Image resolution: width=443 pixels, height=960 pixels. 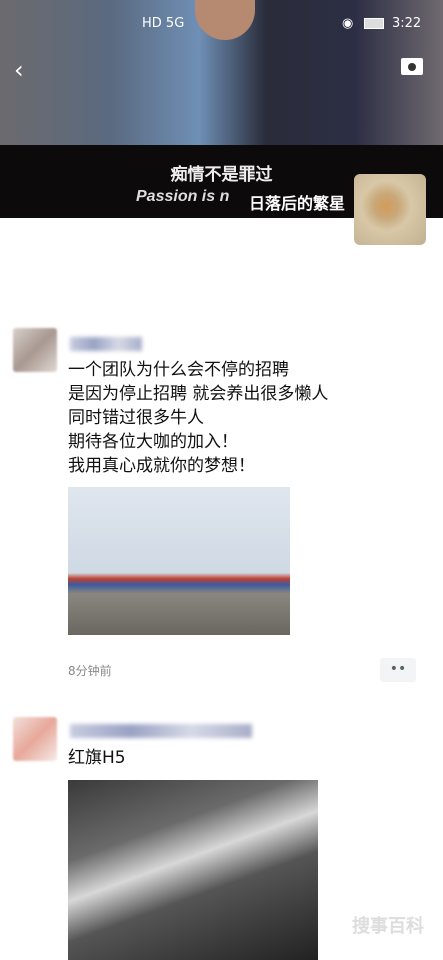 What do you see at coordinates (388, 926) in the screenshot?
I see `watermark: 搜事百科` at bounding box center [388, 926].